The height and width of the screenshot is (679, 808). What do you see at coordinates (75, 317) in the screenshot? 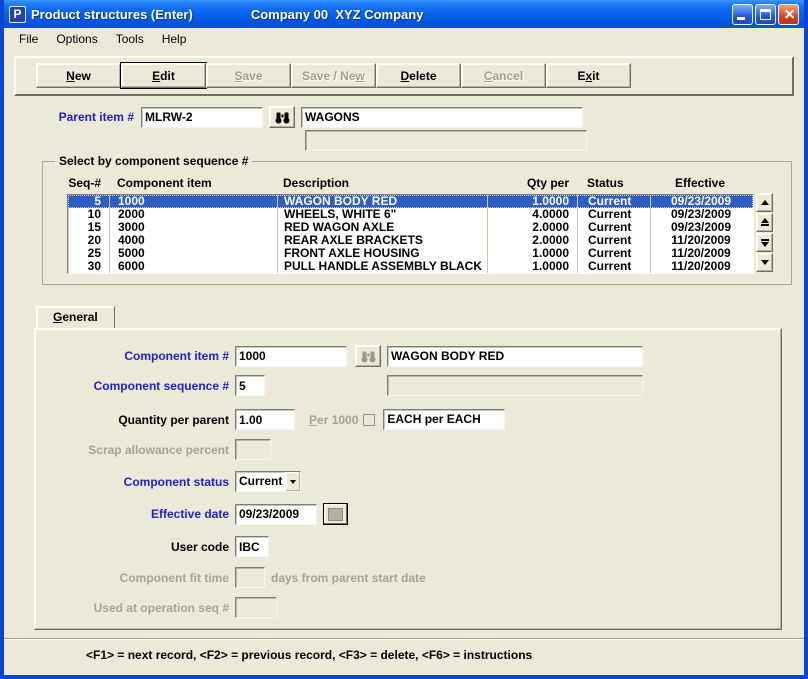
I see `tab-general: General` at bounding box center [75, 317].